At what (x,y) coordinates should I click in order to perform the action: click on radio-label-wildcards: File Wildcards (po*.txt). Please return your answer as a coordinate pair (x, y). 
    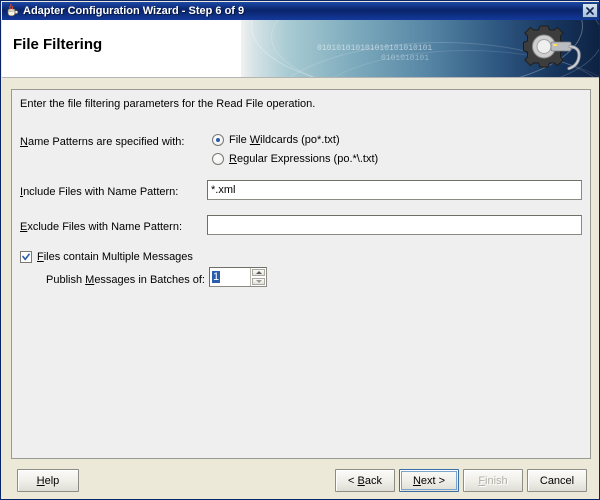
    Looking at the image, I should click on (284, 140).